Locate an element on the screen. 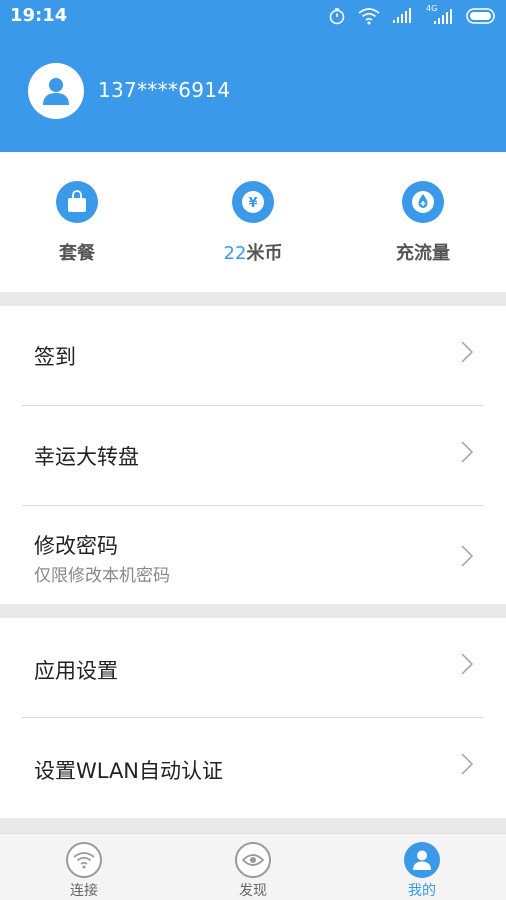 Image resolution: width=506 pixels, height=900 pixels. menu-item-app-settings: 应用设置 is located at coordinates (253, 668).